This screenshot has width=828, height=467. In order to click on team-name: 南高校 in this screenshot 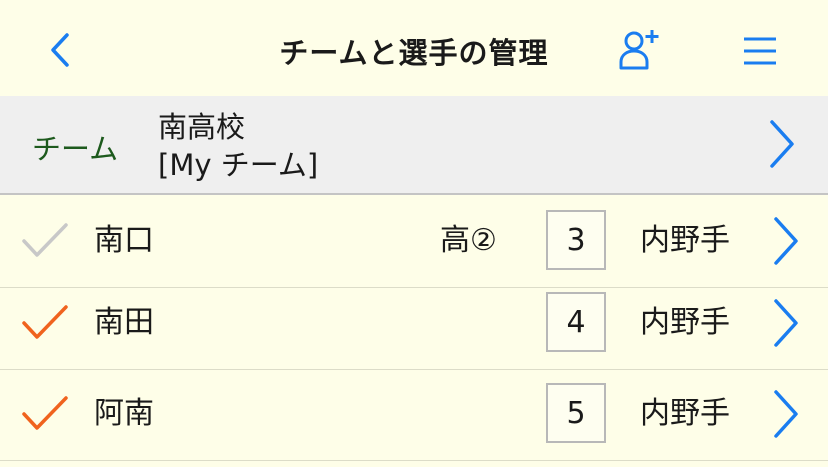, I will do `click(202, 127)`.